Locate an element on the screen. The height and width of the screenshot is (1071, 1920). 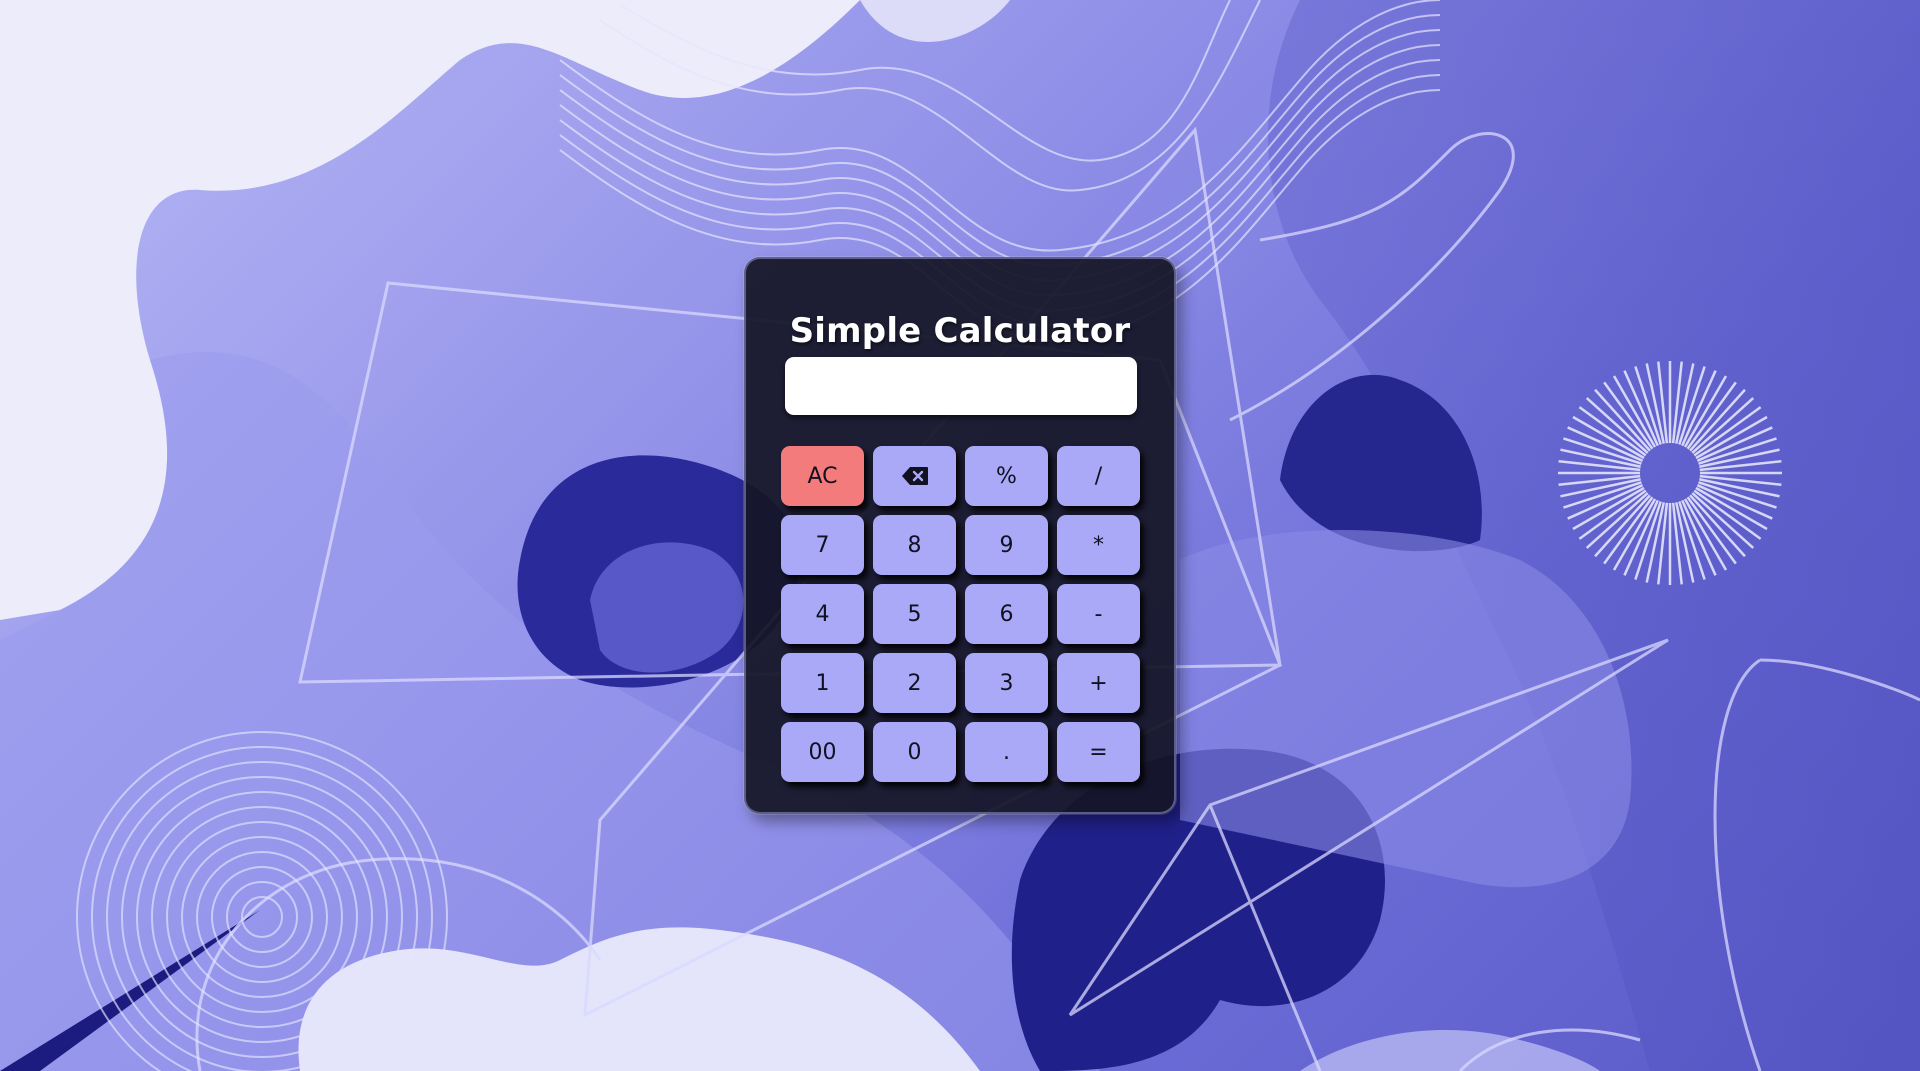
digit-2-button: 2 is located at coordinates (914, 683).